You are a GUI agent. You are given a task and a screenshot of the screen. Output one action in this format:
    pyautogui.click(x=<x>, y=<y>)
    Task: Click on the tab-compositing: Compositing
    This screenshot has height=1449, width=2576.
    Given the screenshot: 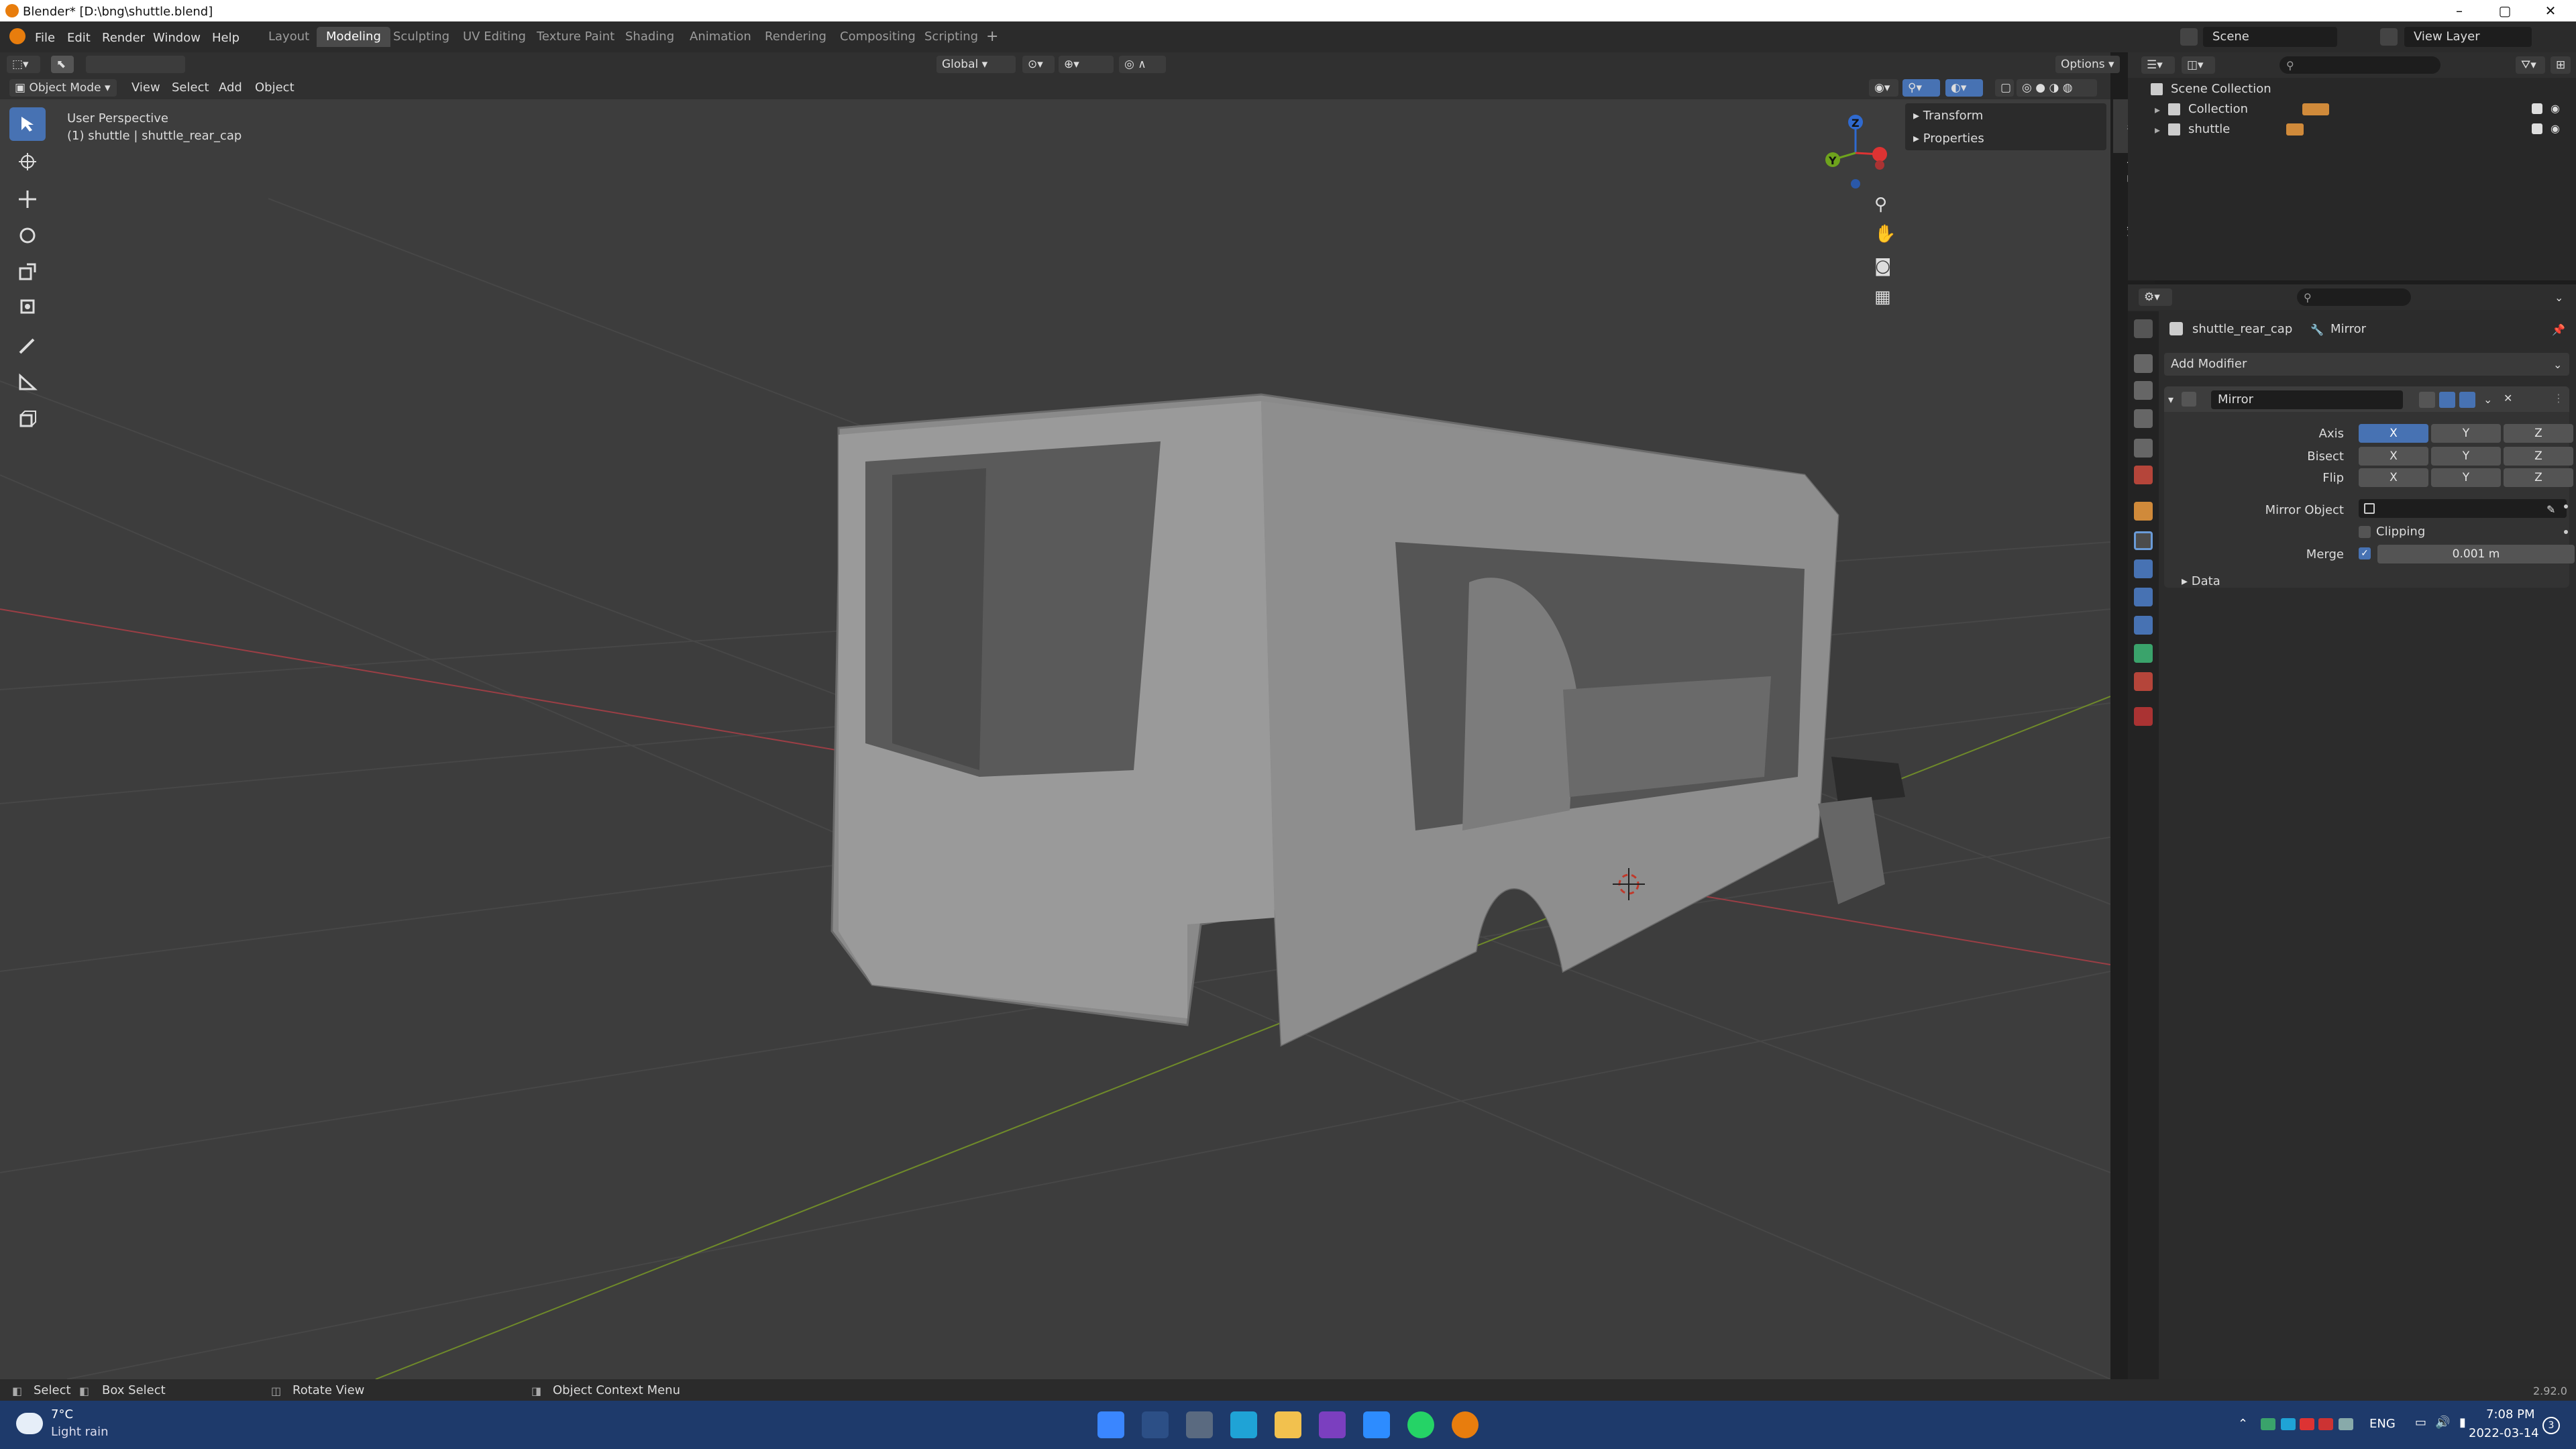 What is the action you would take?
    pyautogui.click(x=877, y=37)
    